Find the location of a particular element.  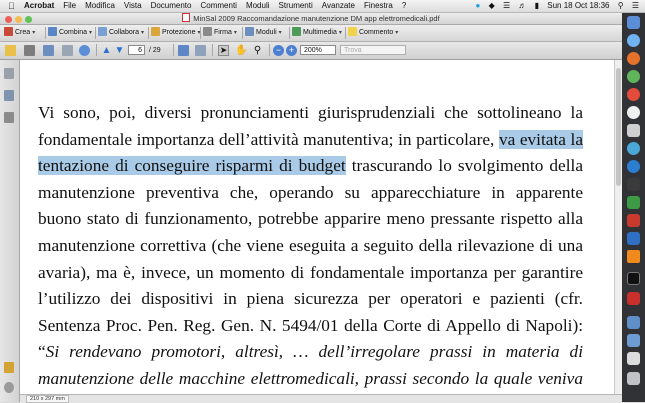

firma-button: Firma ▾ is located at coordinates (220, 33).